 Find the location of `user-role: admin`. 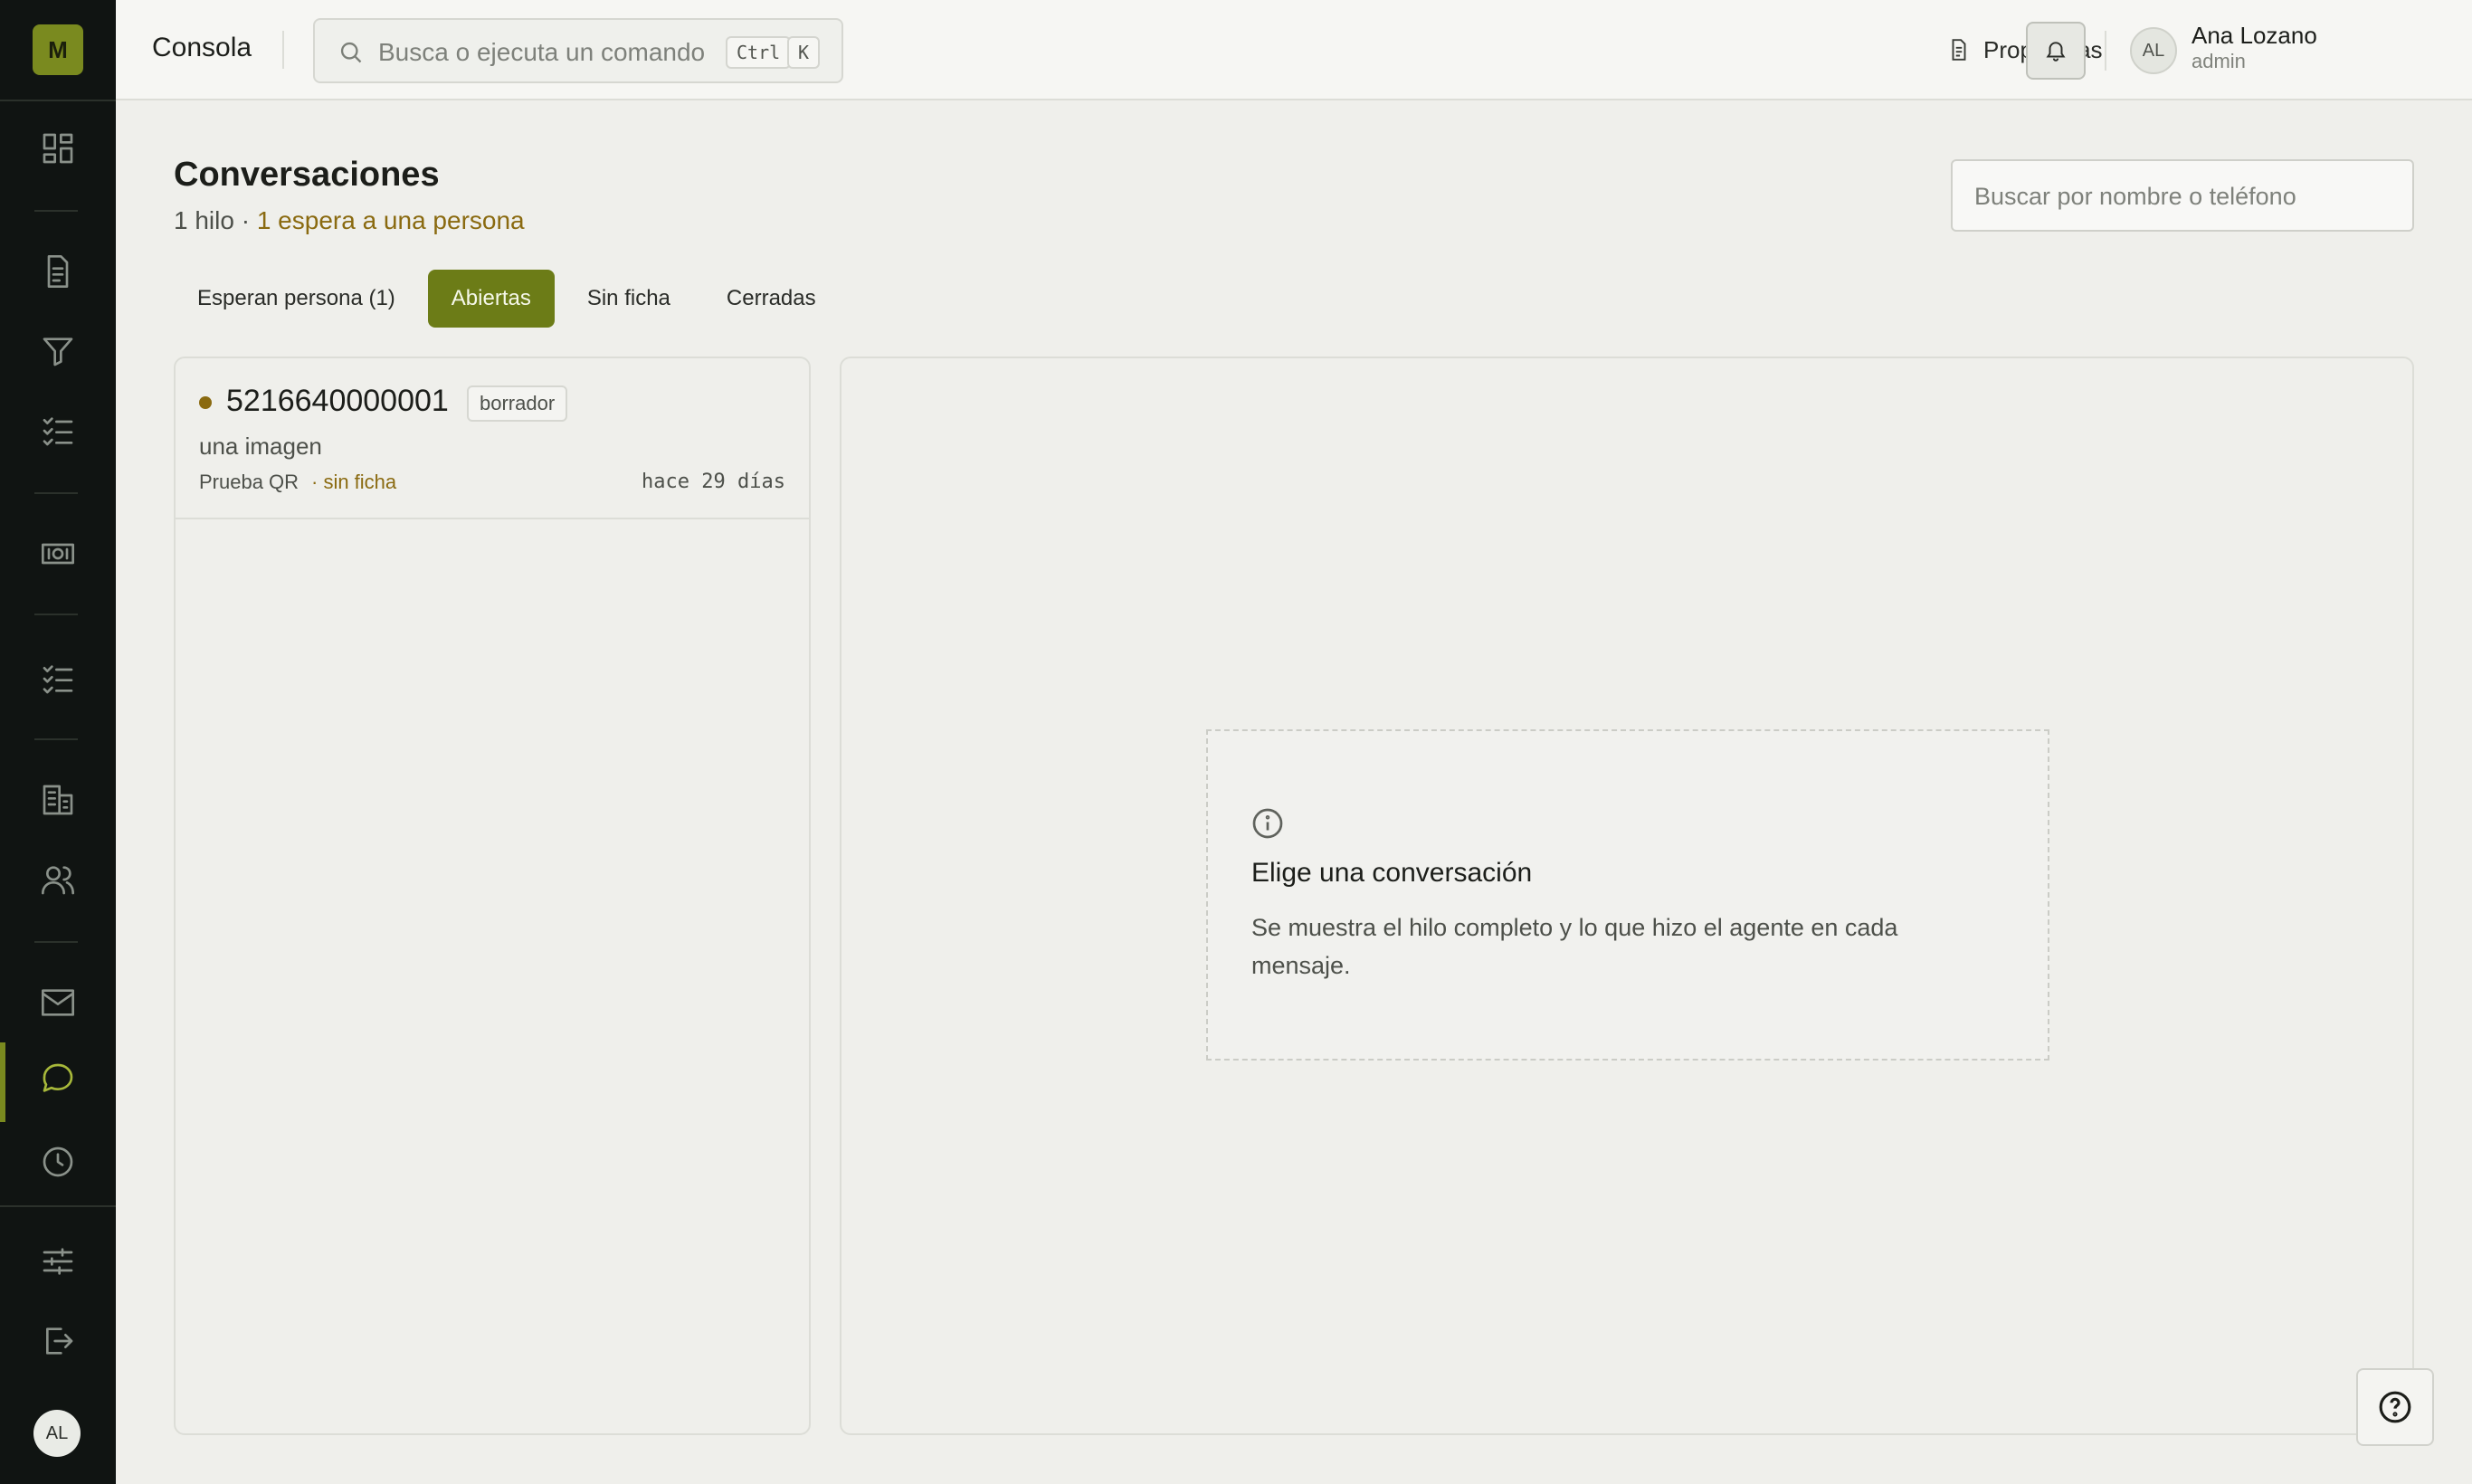

user-role: admin is located at coordinates (2219, 61).